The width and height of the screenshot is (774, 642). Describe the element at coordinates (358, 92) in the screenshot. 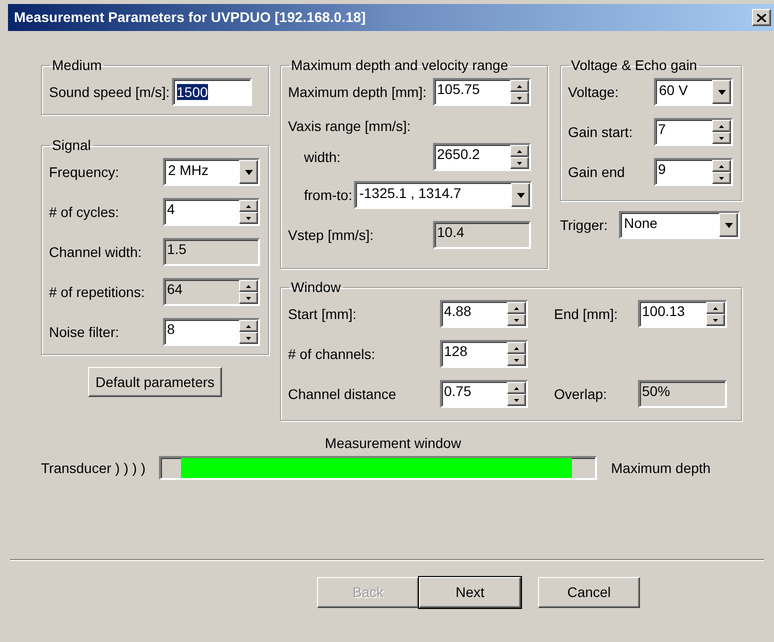

I see `field-label: Maximum depth [mm]:` at that location.